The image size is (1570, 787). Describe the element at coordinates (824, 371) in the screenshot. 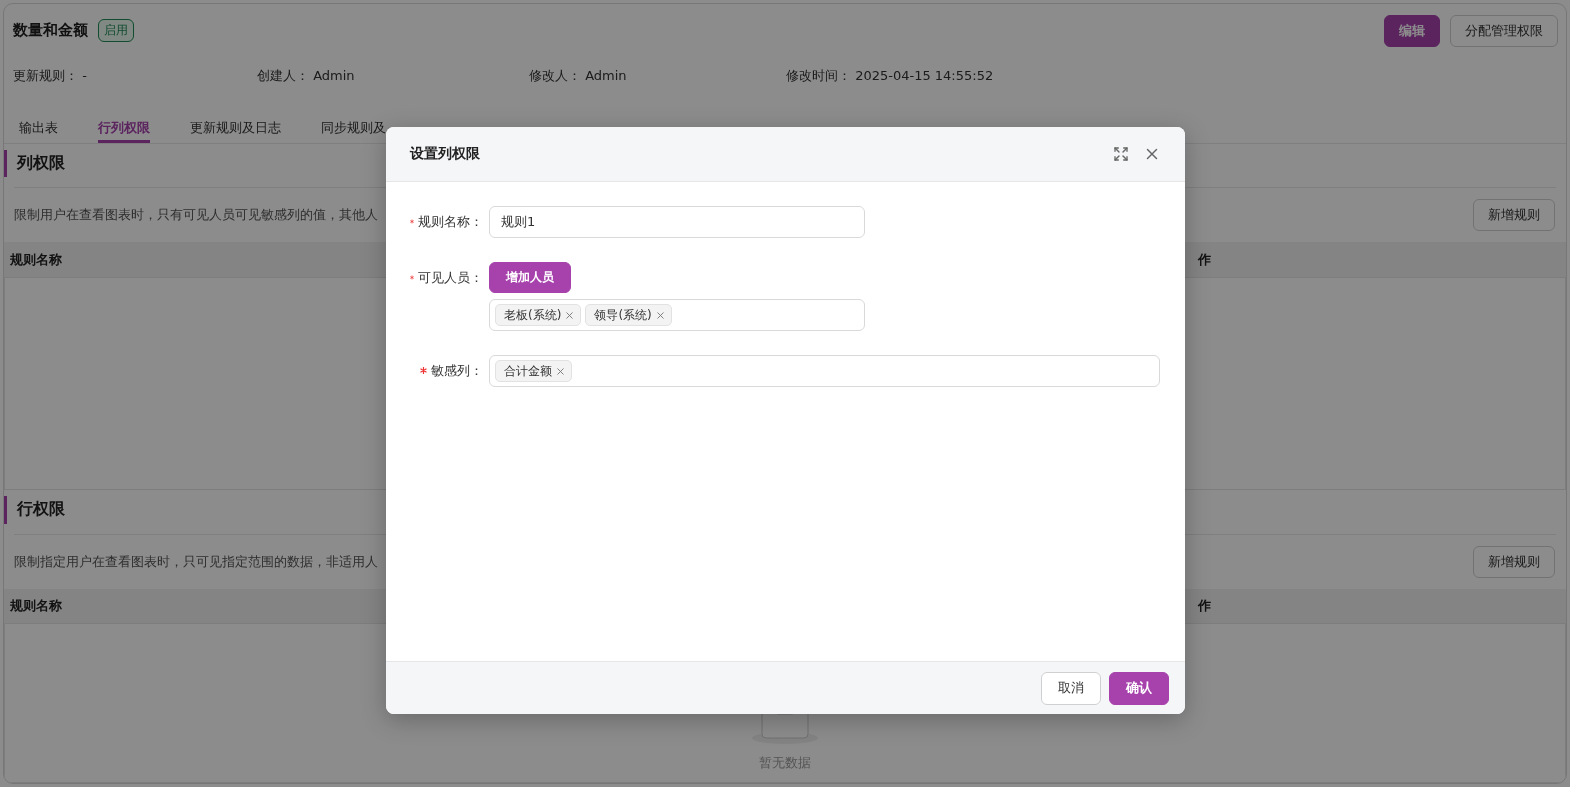

I see `select-field: 合计金额` at that location.